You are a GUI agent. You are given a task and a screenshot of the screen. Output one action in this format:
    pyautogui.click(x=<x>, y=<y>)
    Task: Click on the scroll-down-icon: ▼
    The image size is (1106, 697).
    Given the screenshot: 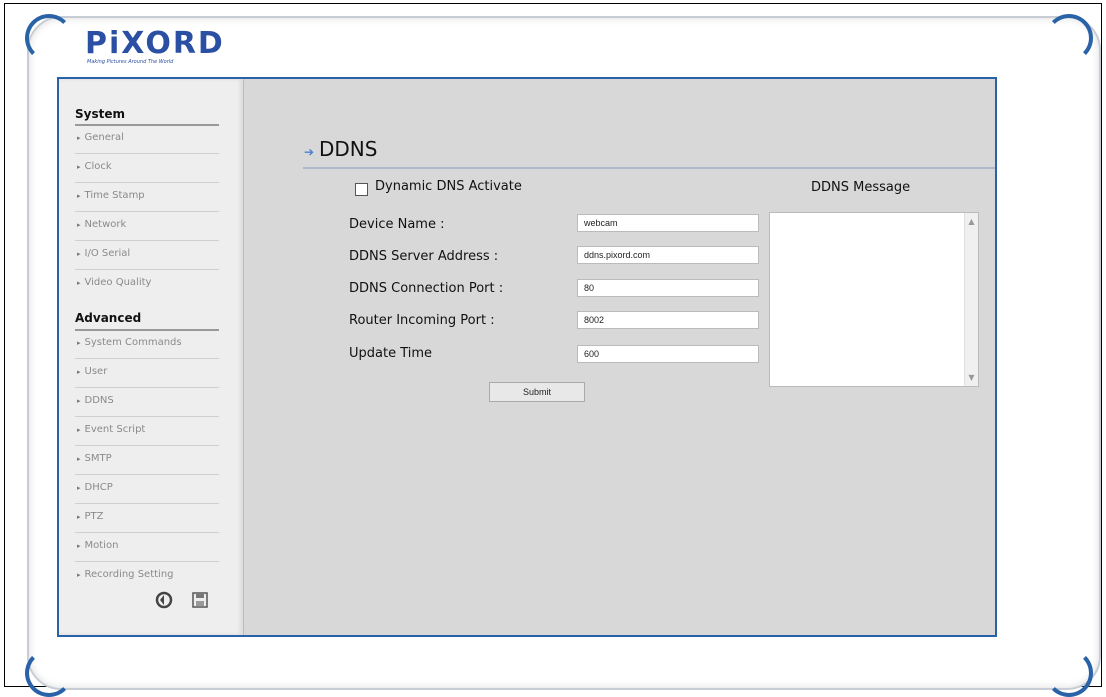 What is the action you would take?
    pyautogui.click(x=971, y=377)
    